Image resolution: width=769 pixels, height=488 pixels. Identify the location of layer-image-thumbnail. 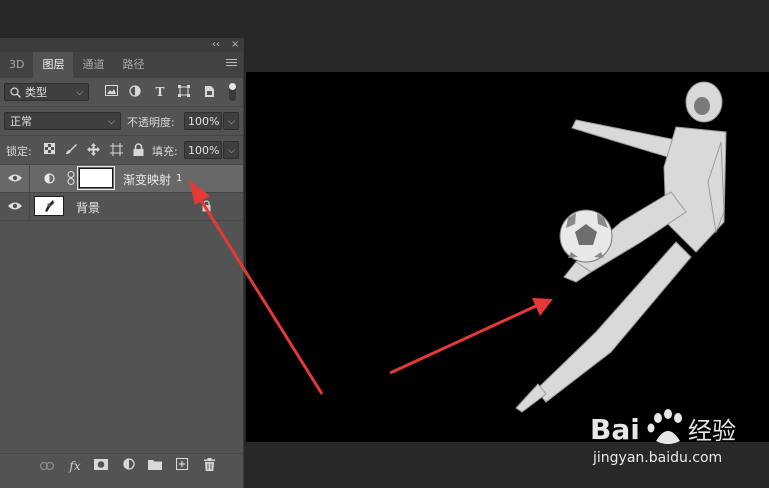
(49, 206).